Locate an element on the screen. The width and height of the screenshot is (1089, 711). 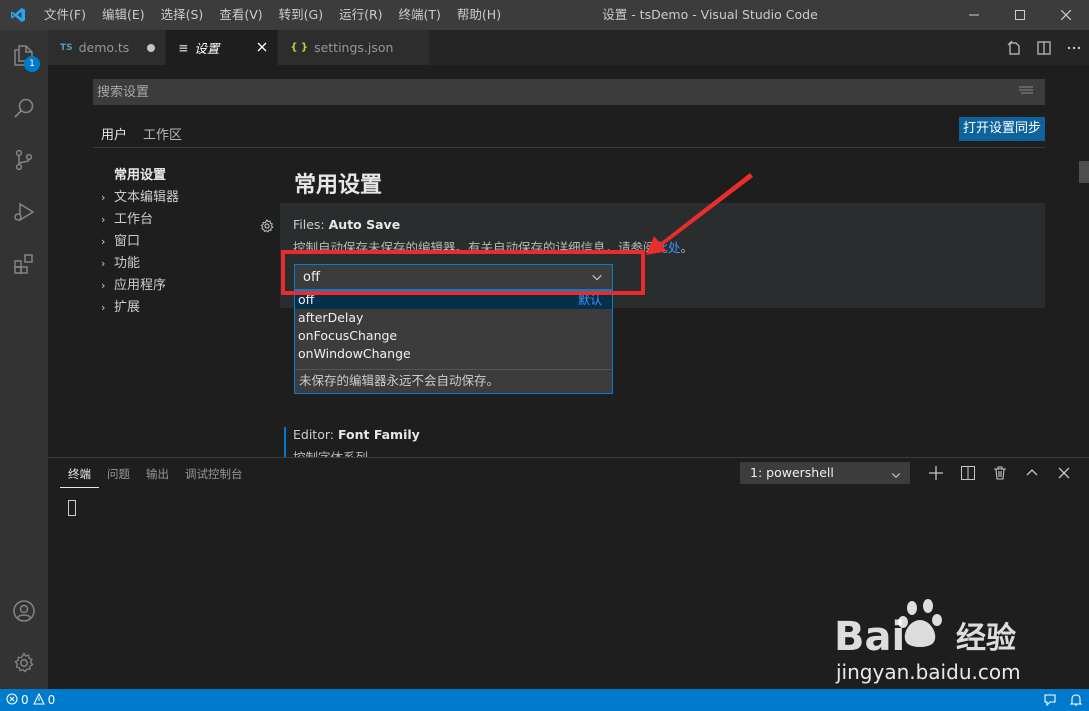
menu-run: 运行(R) is located at coordinates (360, 15).